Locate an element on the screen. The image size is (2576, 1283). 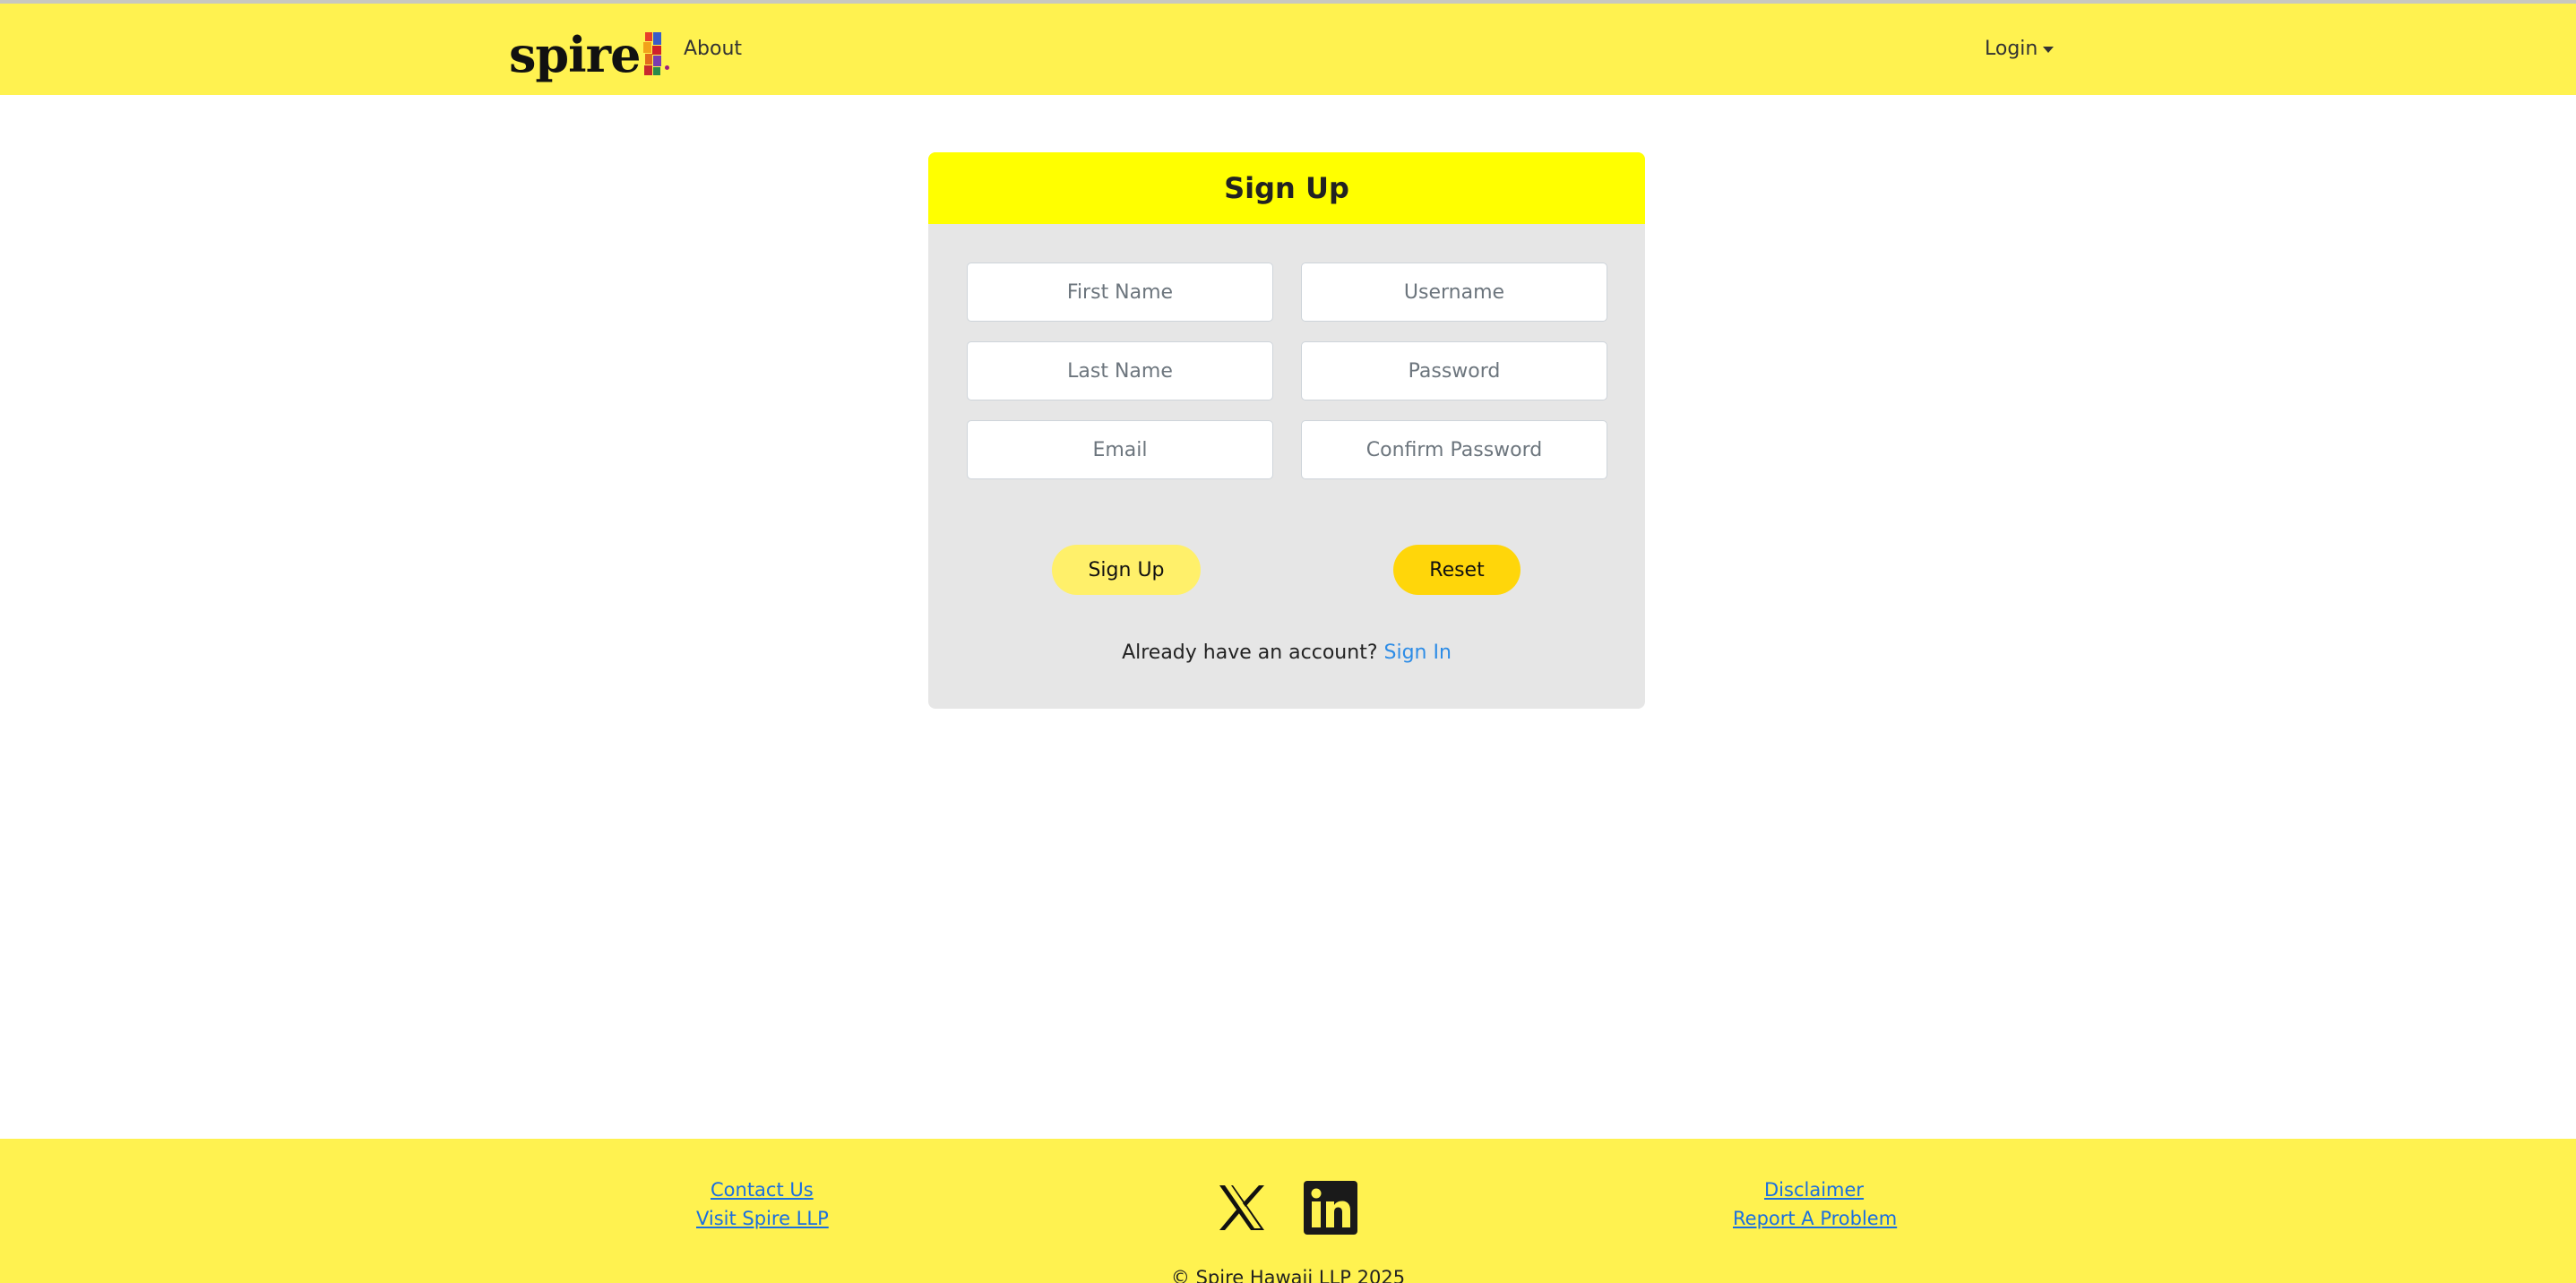
signin-prompt: Already have an account? Sign In is located at coordinates (1286, 653).